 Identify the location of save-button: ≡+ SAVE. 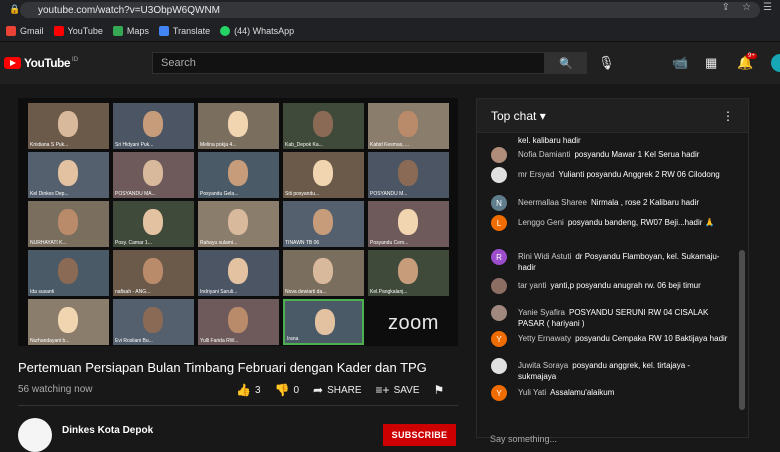
(398, 390).